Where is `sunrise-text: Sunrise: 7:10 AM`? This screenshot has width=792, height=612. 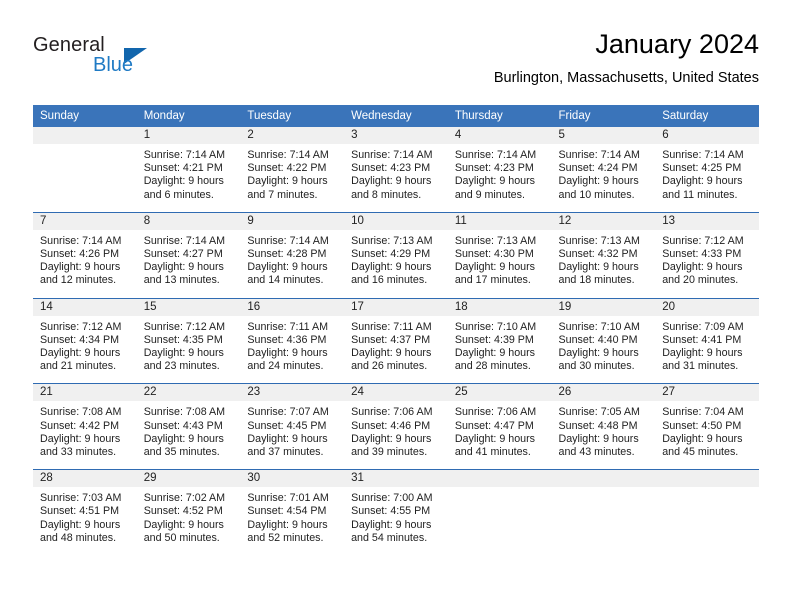 sunrise-text: Sunrise: 7:10 AM is located at coordinates (495, 326).